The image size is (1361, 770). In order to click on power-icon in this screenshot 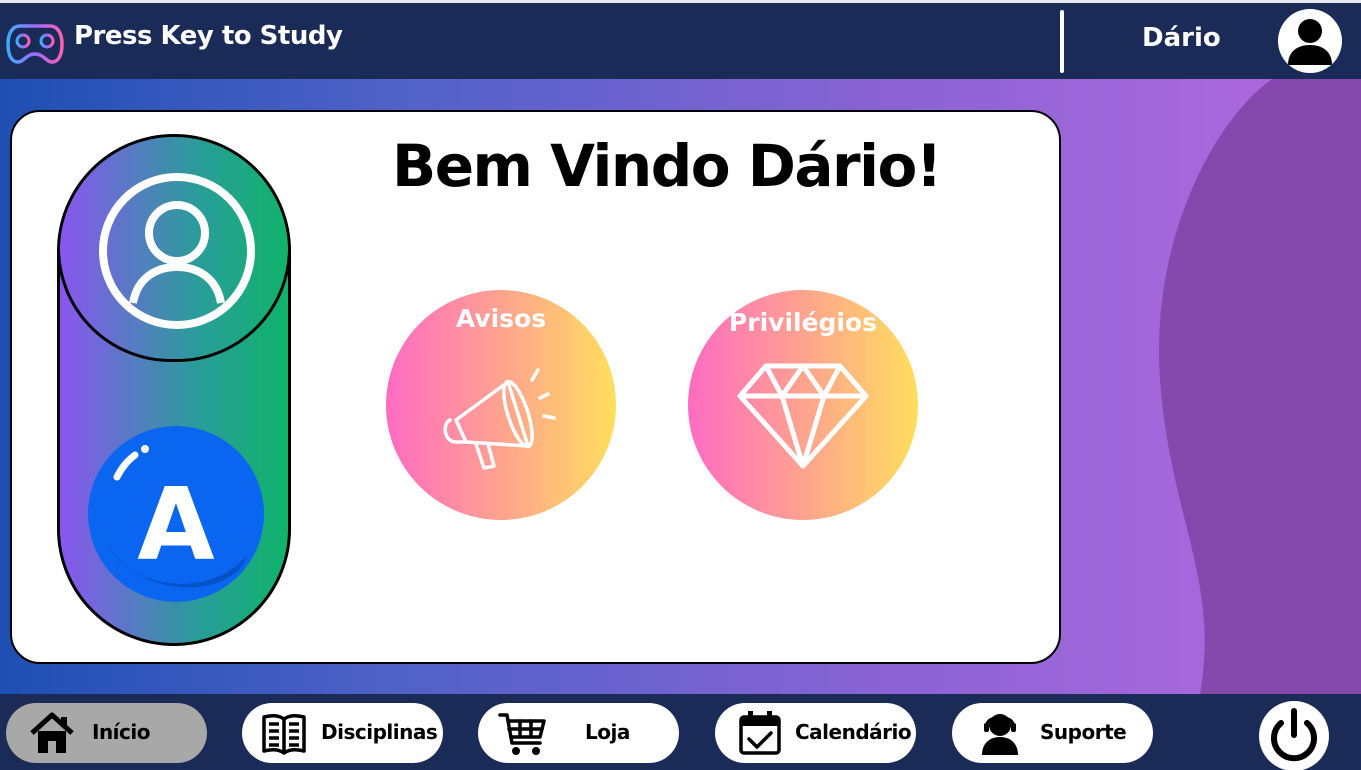, I will do `click(1294, 735)`.